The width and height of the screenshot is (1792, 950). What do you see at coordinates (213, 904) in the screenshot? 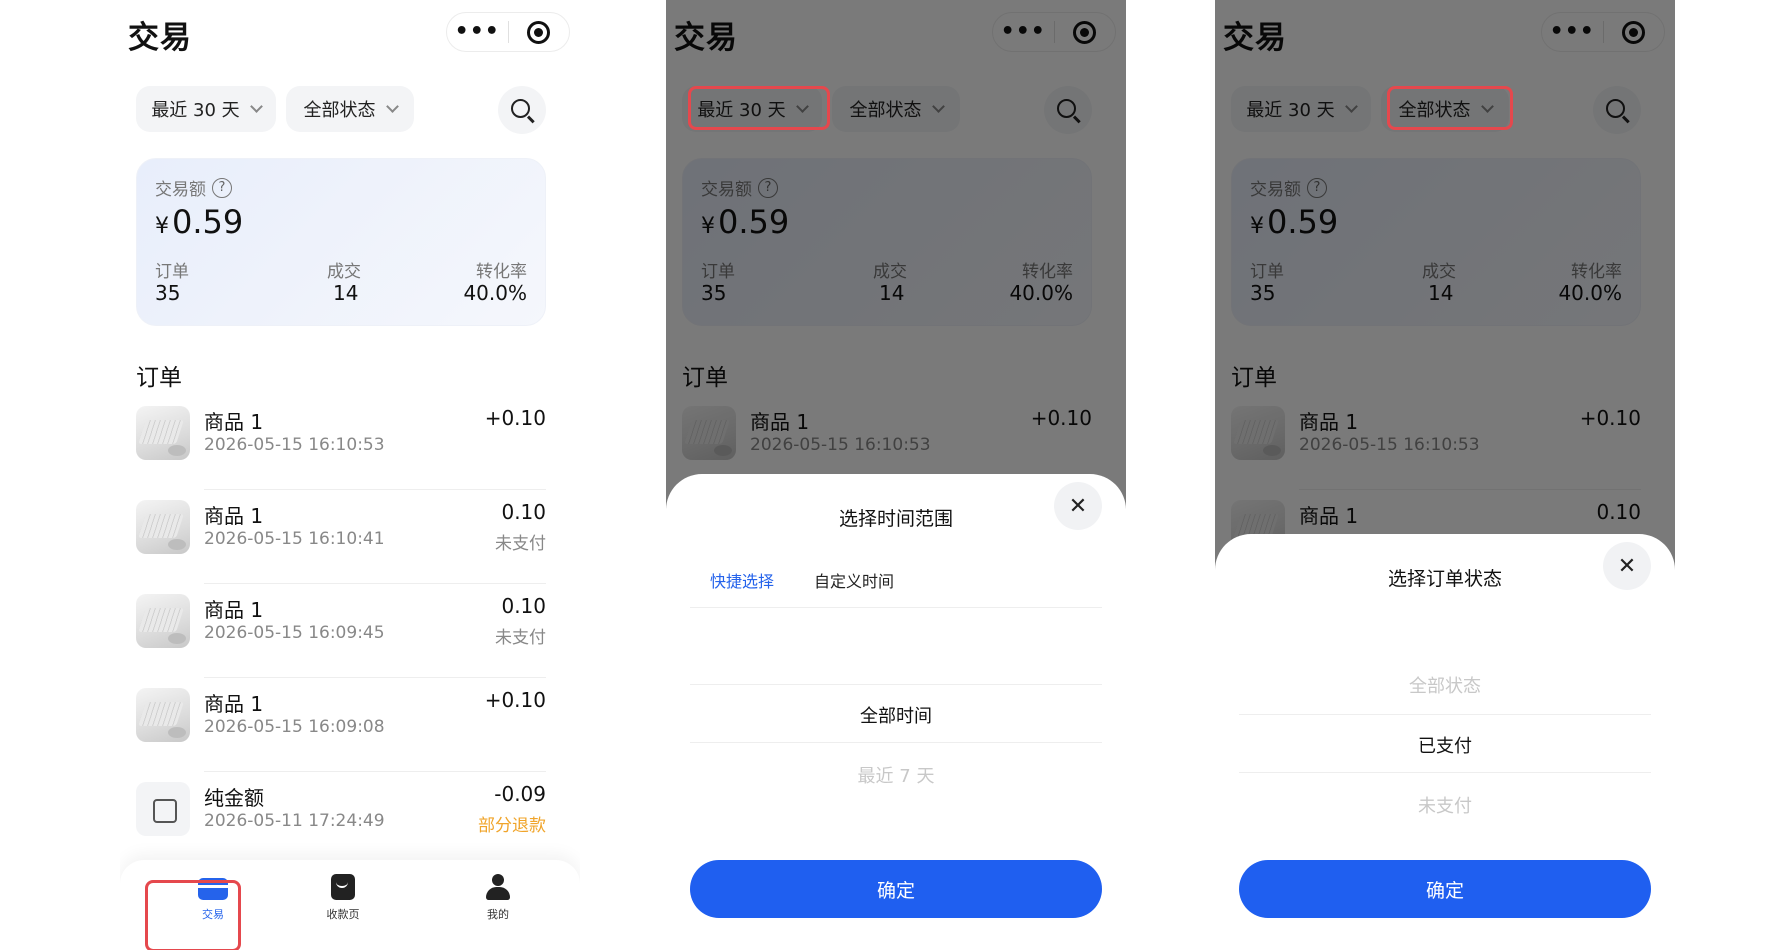
I see `tab-transactions: 交易` at bounding box center [213, 904].